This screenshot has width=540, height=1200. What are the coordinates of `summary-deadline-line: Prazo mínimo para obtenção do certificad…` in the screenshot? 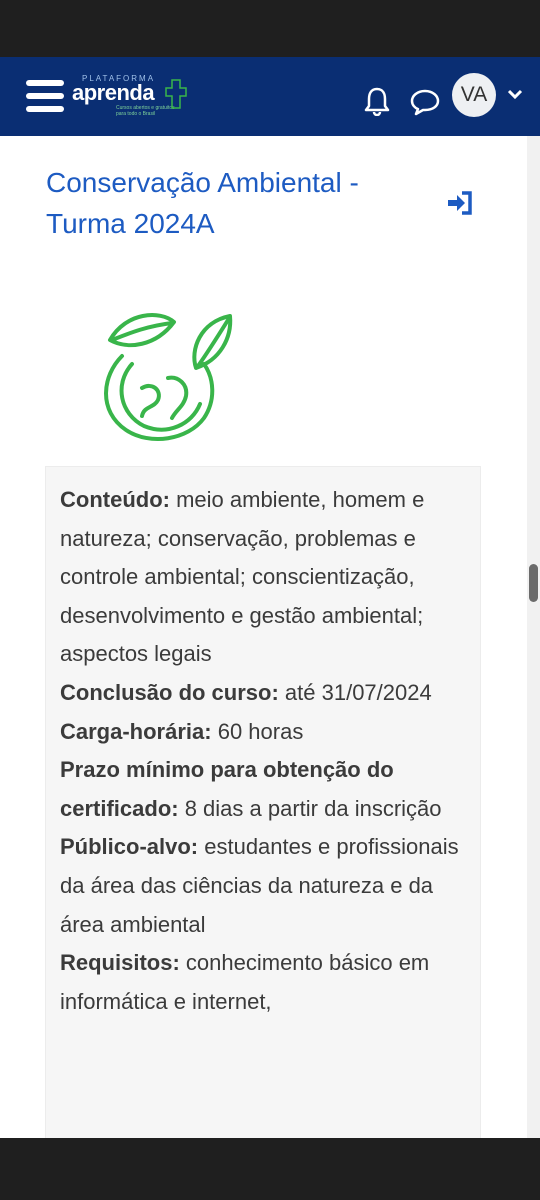 It's located at (260, 789).